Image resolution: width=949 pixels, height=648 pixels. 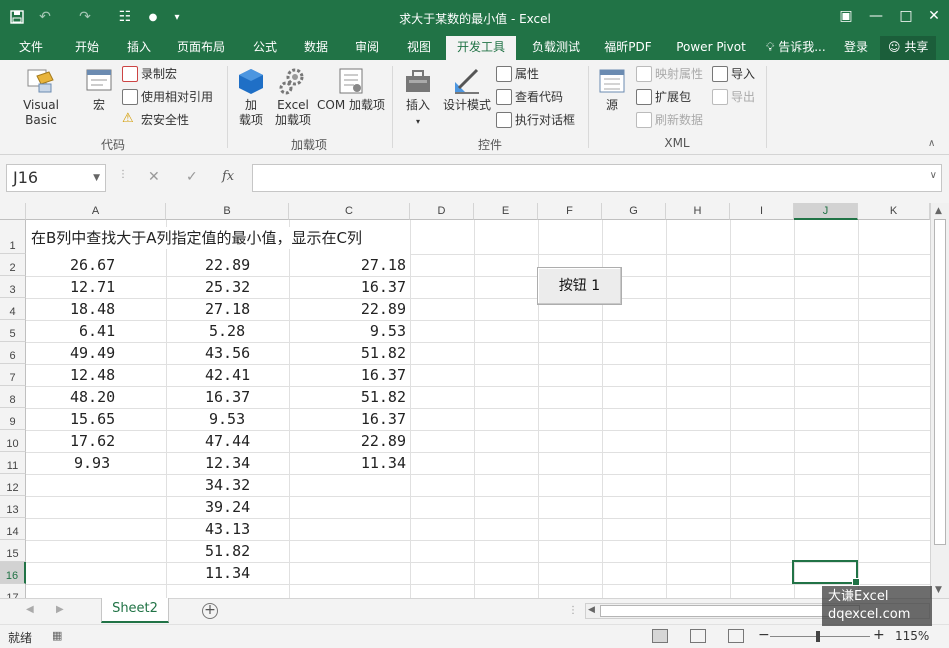 I want to click on signin-link: 登录, so click(x=856, y=48).